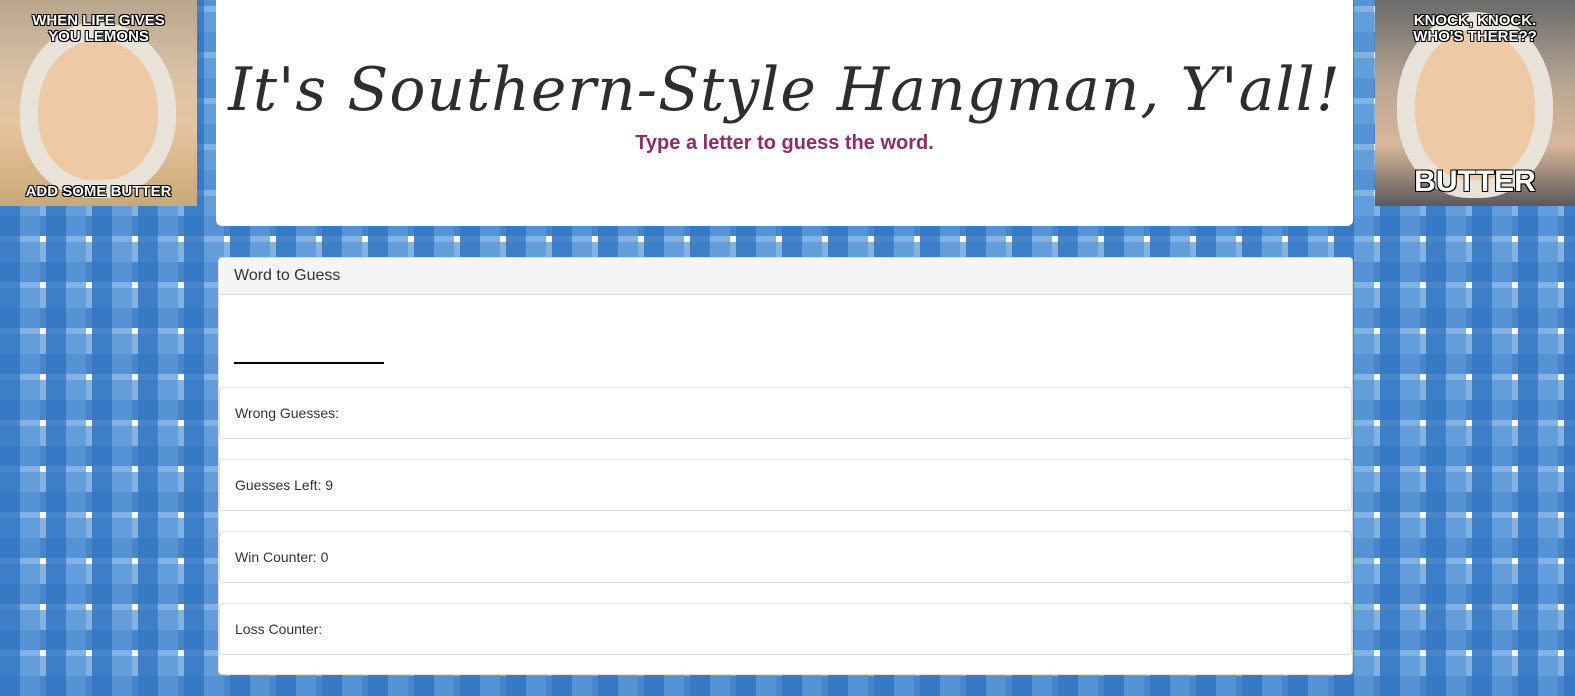  I want to click on word-blanks, so click(309, 359).